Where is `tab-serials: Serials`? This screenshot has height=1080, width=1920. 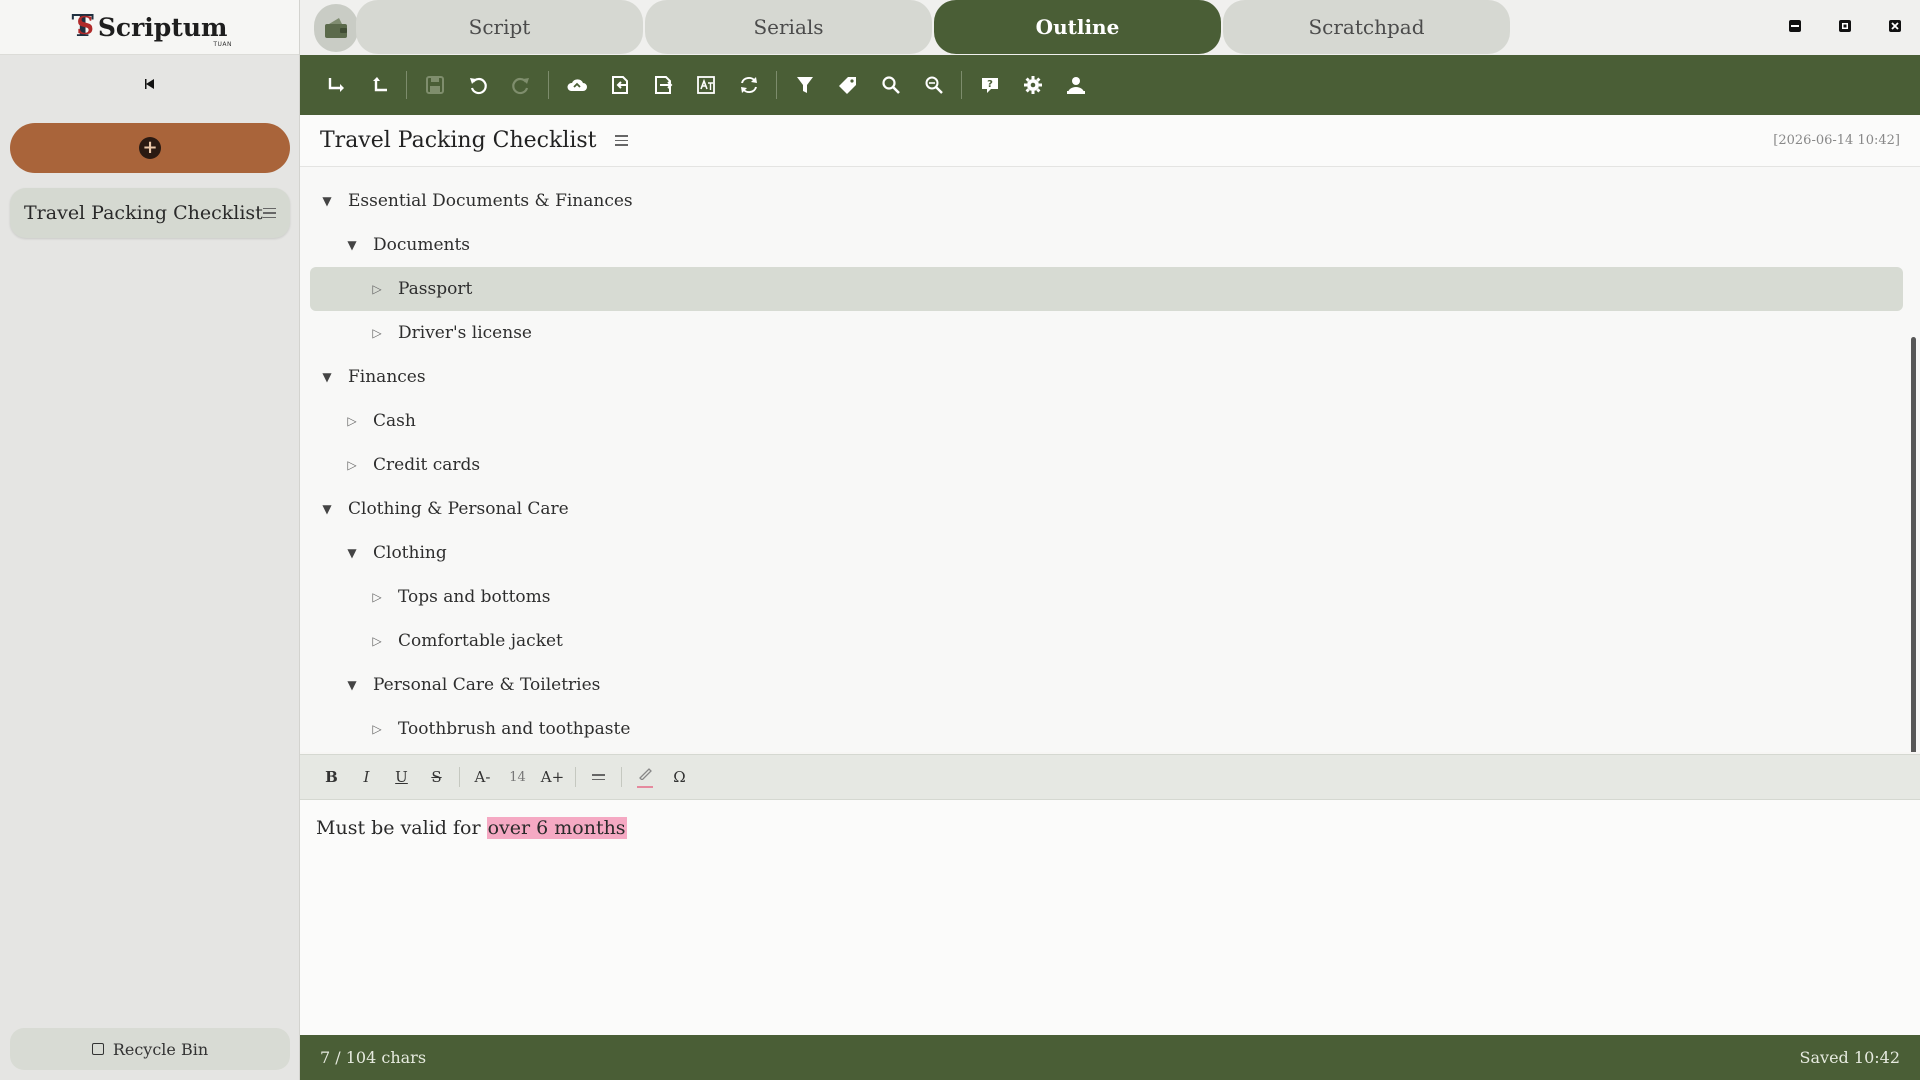
tab-serials: Serials is located at coordinates (788, 27).